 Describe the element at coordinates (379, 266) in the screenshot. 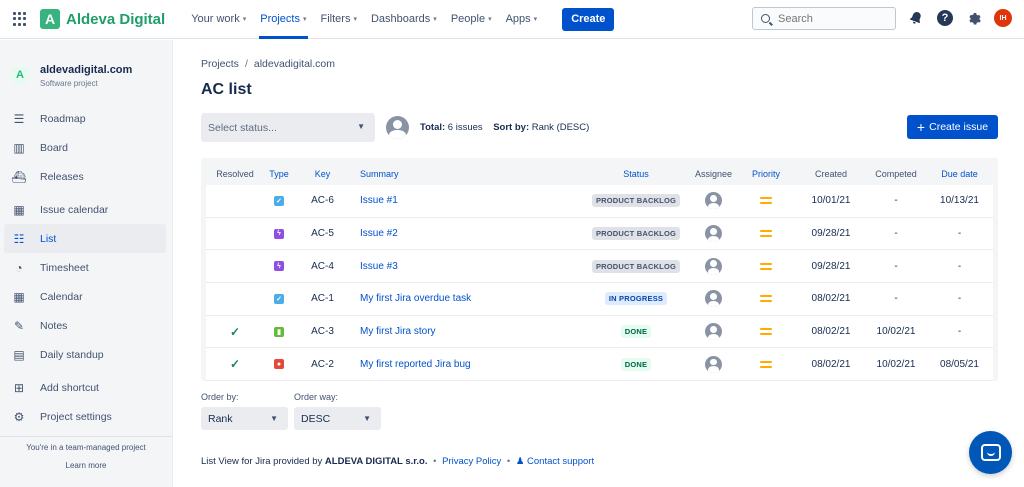

I see `issue-summary-link: Issue #3` at that location.